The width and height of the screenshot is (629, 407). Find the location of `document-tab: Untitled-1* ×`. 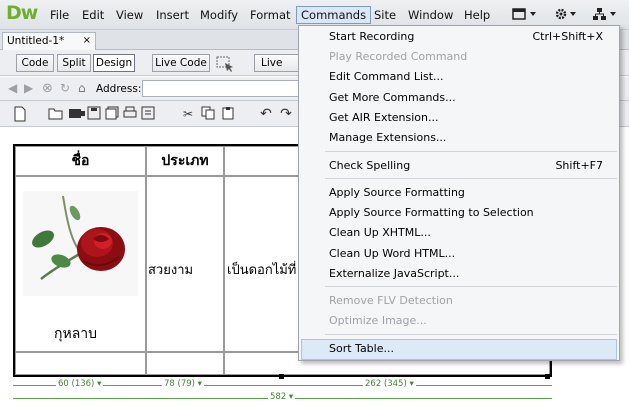

document-tab: Untitled-1* × is located at coordinates (49, 41).